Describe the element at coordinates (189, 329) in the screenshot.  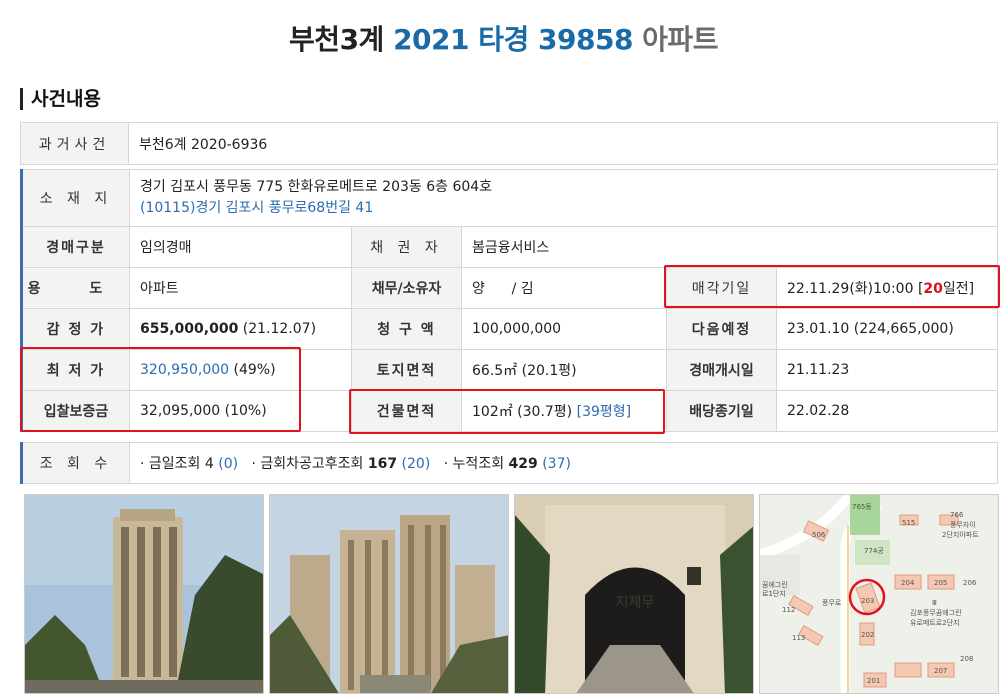
I see `appraisal-amount: 655,000,000` at that location.